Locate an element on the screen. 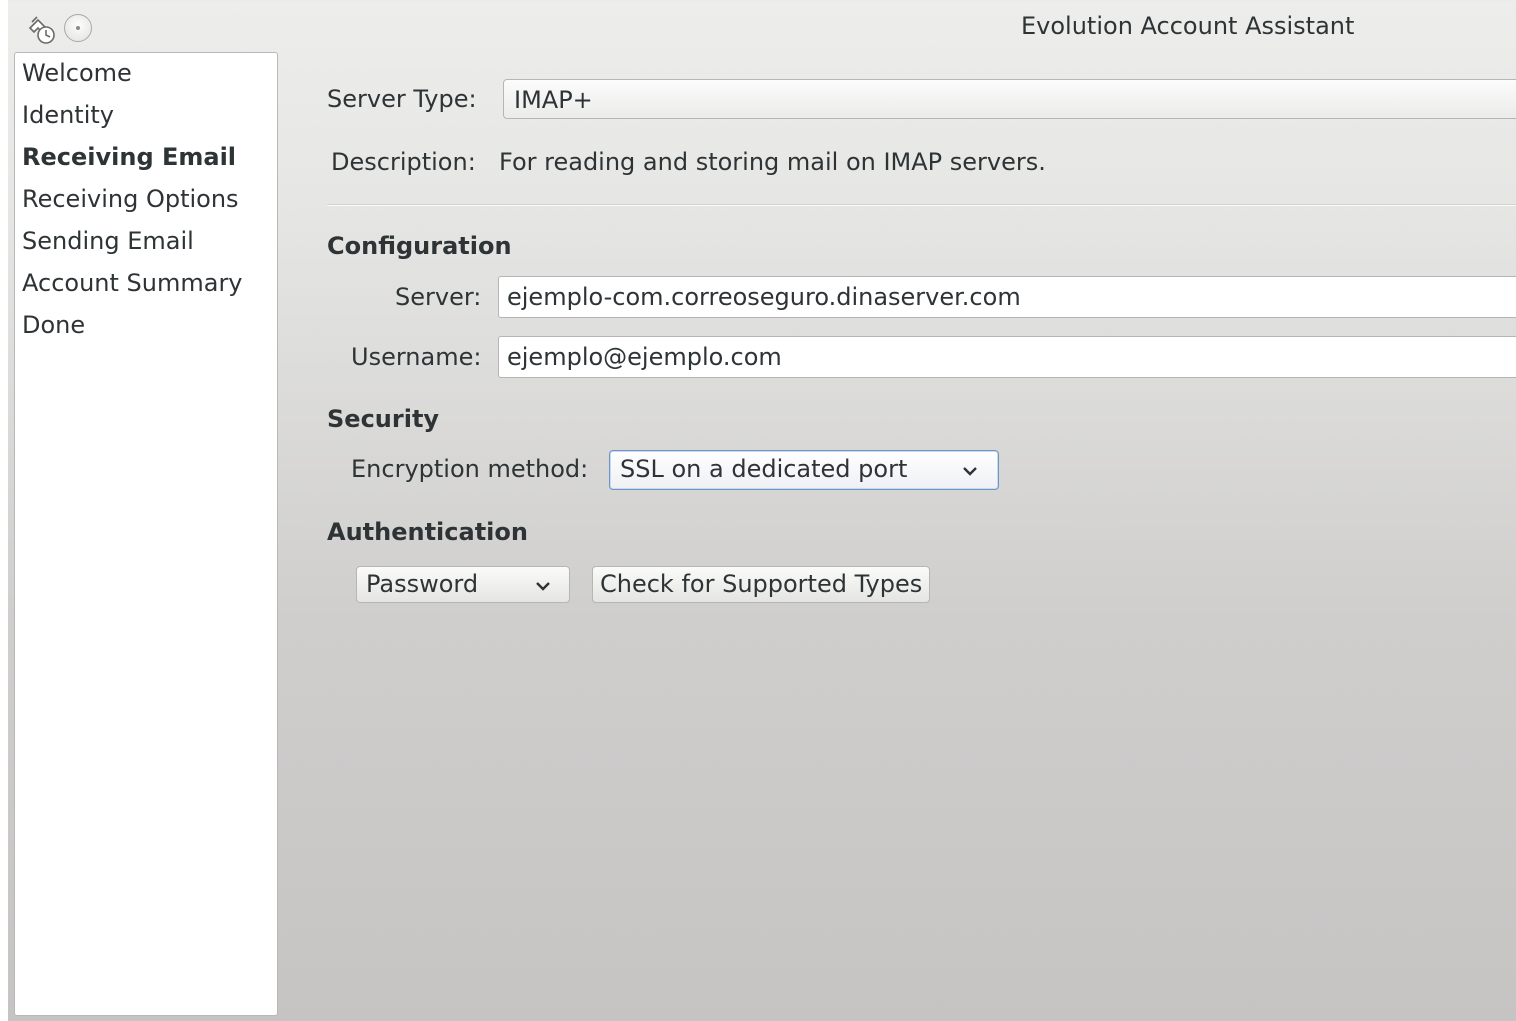 This screenshot has width=1516, height=1021. encryption-method-value: SSL on a dedicated port is located at coordinates (764, 469).